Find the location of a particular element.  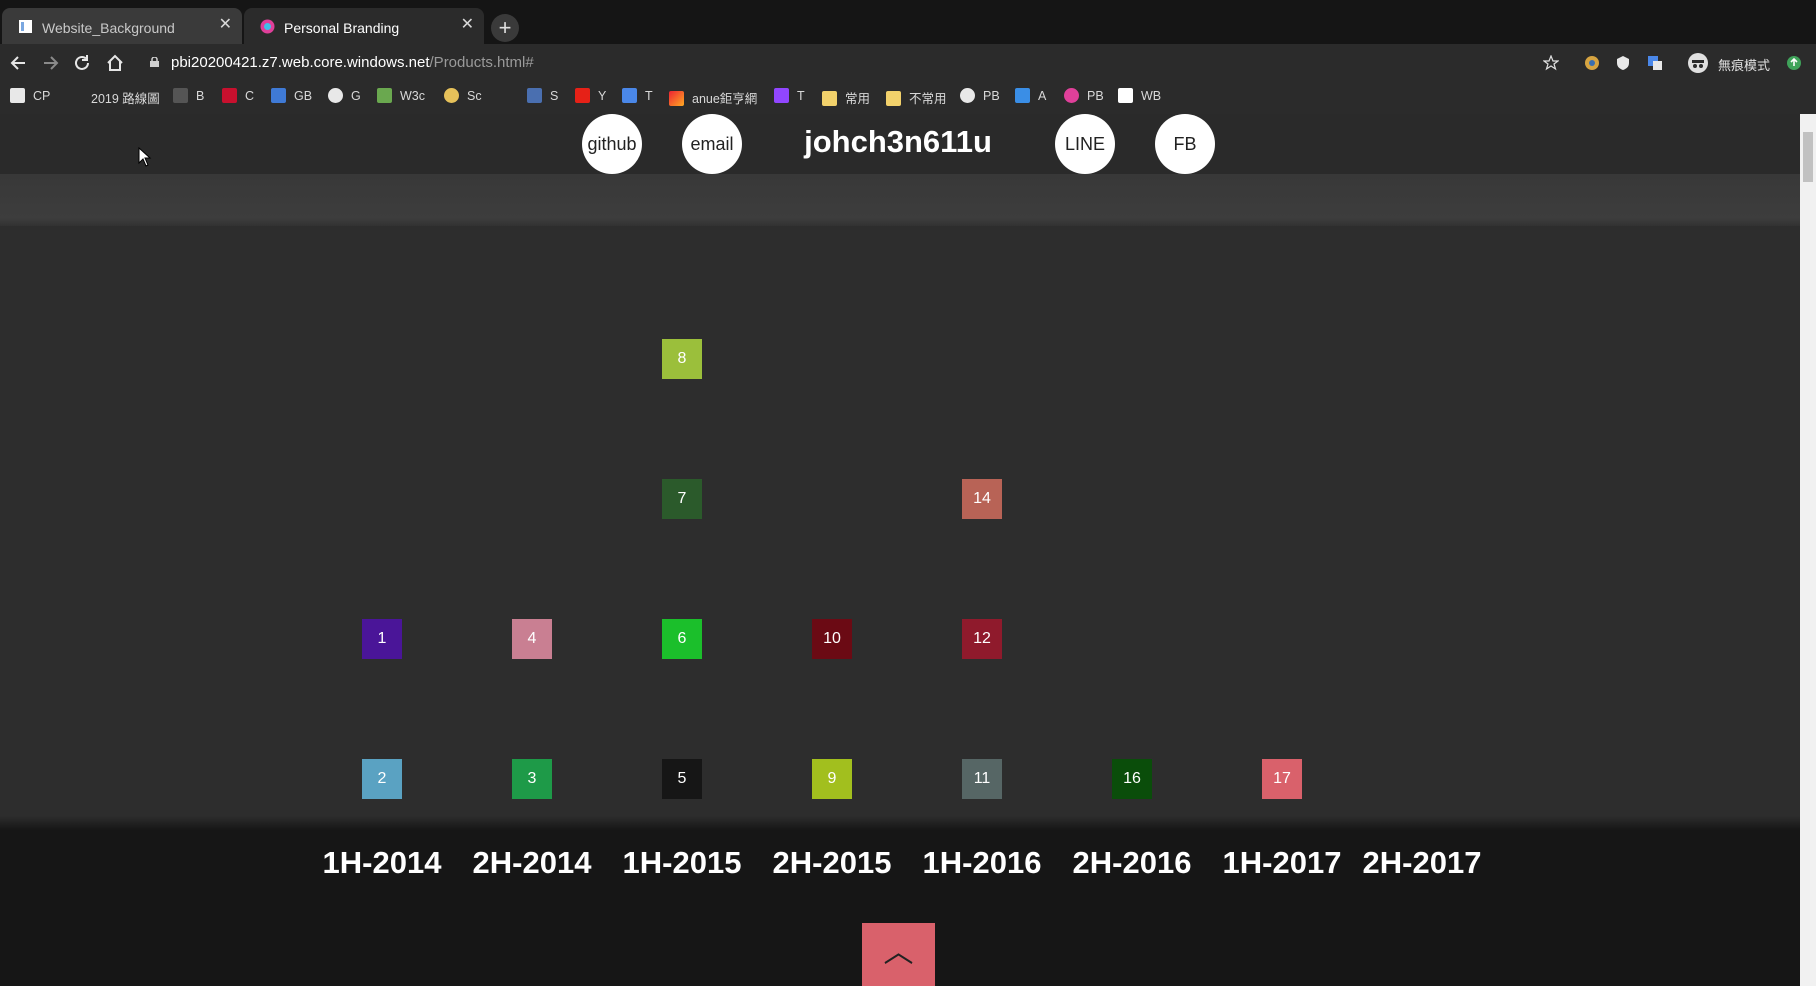

timeline-item-4: 4 is located at coordinates (532, 639).